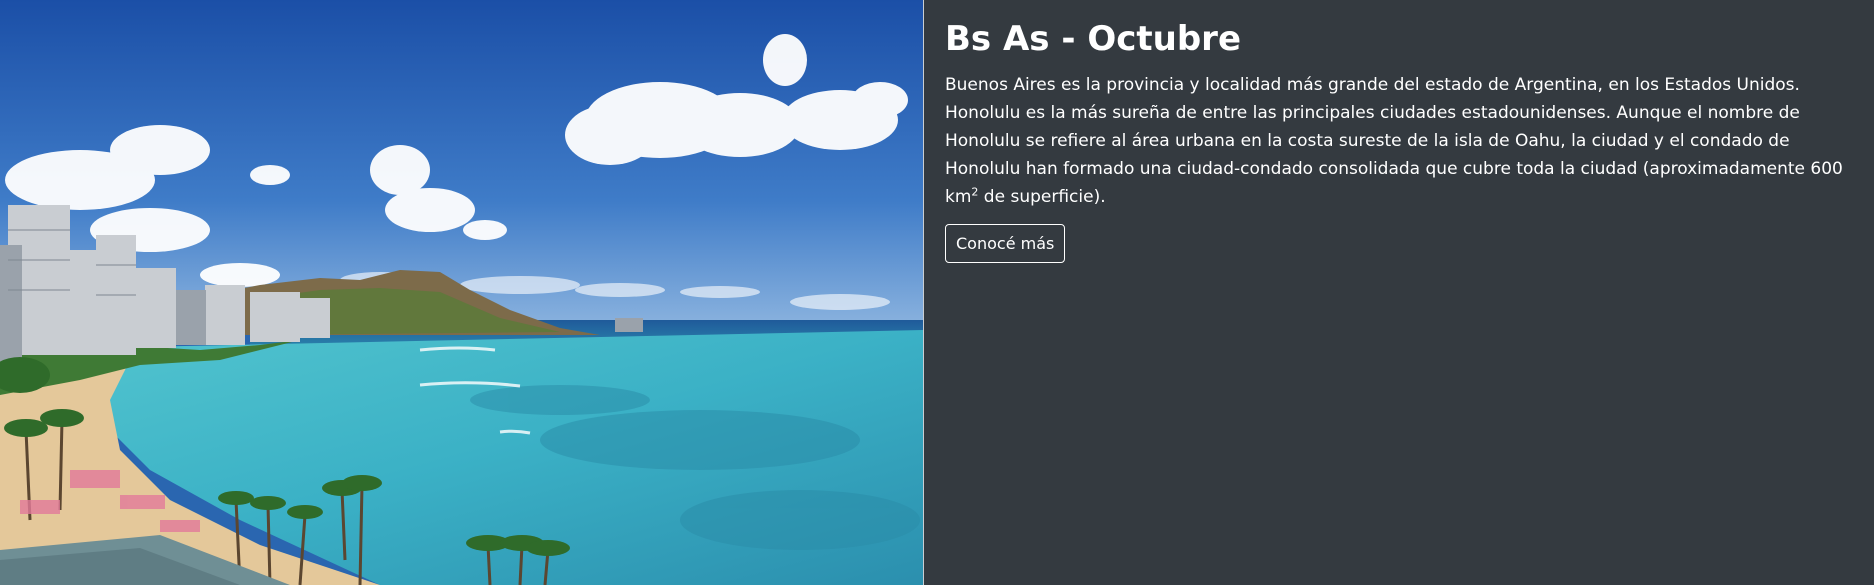  I want to click on description-text-end: de superficie)., so click(1042, 197).